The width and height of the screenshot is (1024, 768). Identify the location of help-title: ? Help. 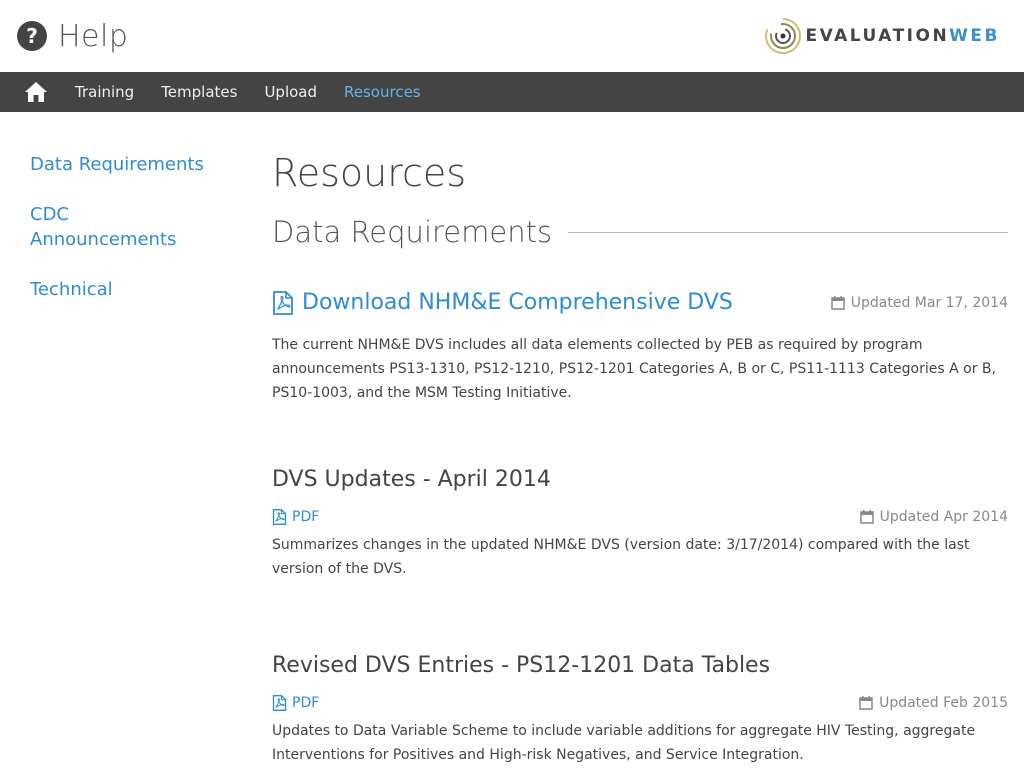
(72, 36).